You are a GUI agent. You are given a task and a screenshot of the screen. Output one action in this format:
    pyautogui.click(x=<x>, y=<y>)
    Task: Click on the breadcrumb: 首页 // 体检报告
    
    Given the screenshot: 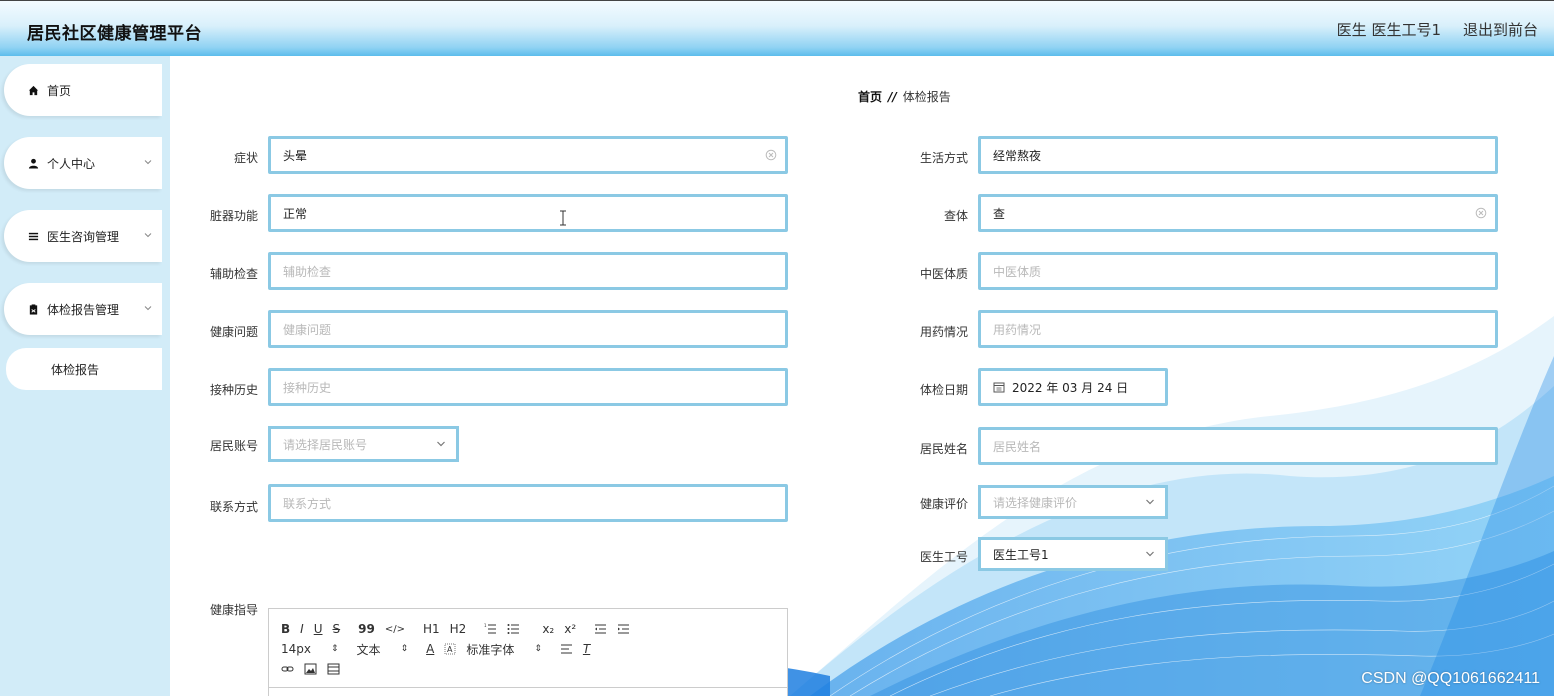 What is the action you would take?
    pyautogui.click(x=904, y=96)
    